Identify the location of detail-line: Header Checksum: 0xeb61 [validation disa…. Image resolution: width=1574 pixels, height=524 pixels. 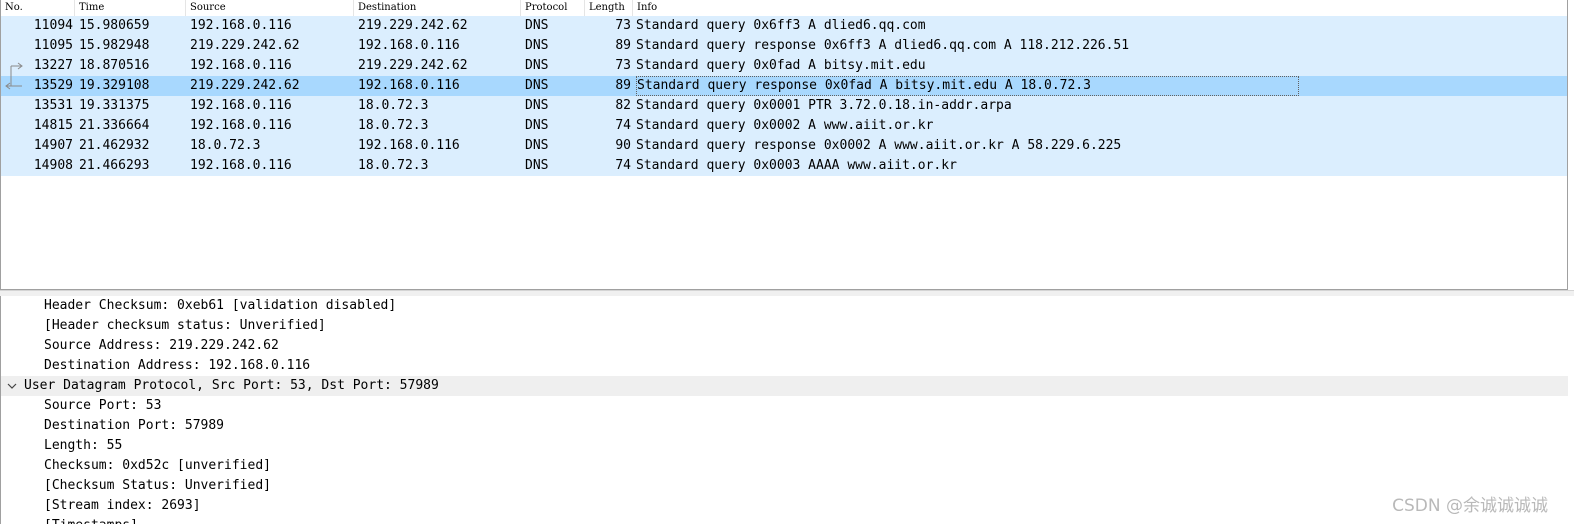
(784, 306).